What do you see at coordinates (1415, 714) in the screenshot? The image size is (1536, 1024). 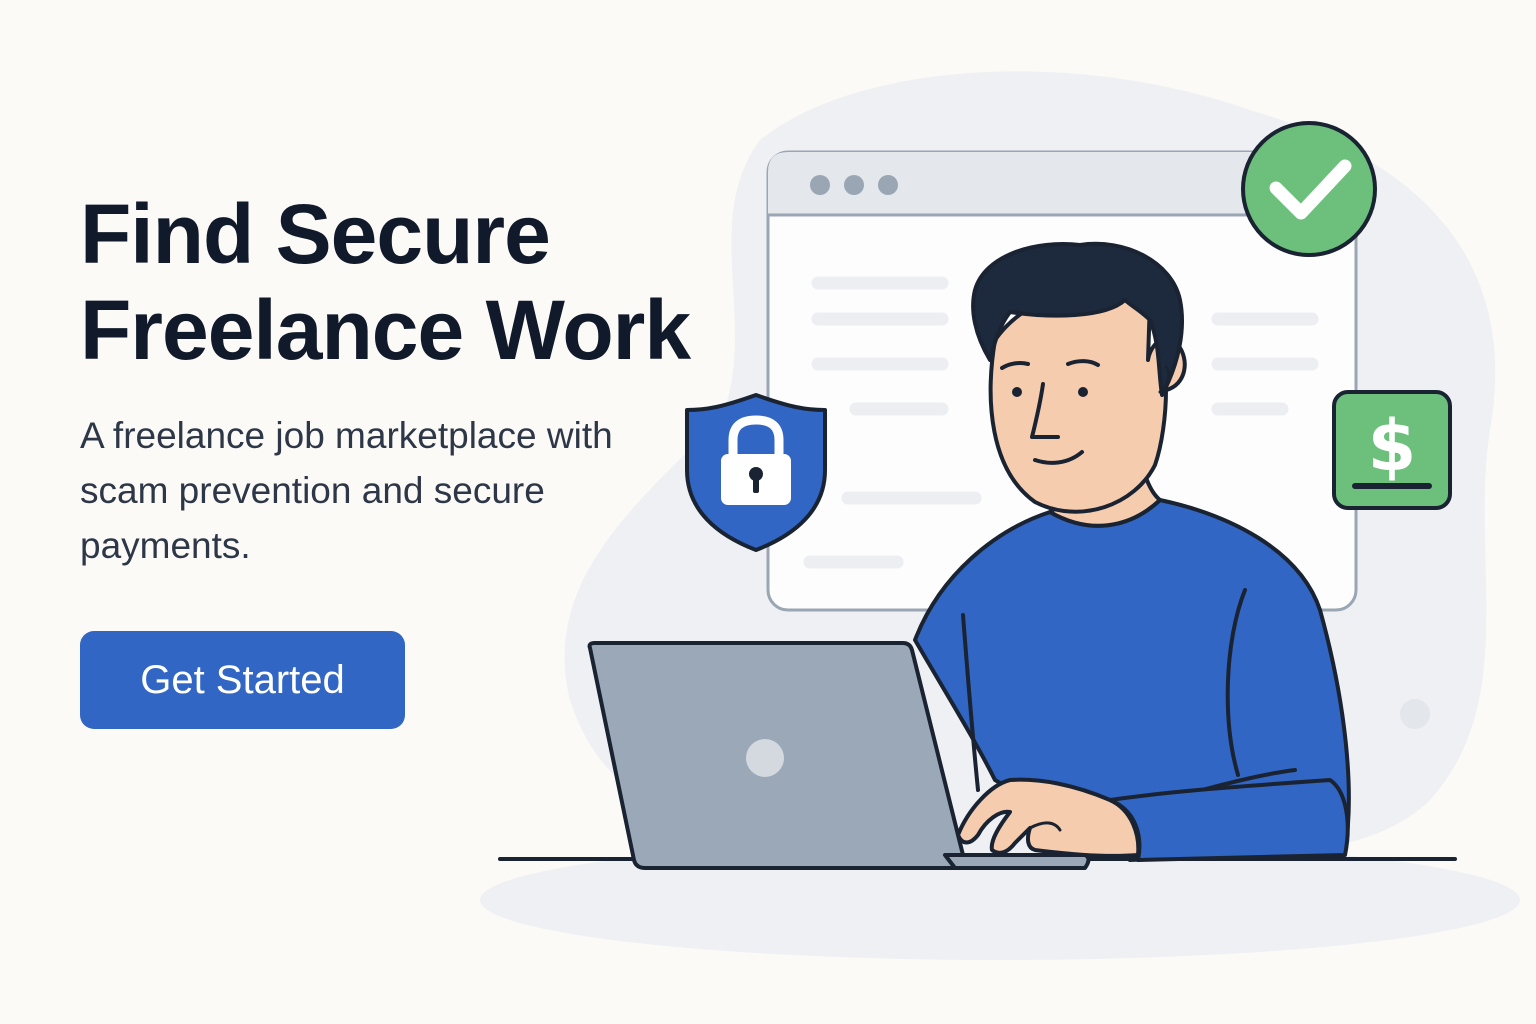 I see `decorative-dot` at bounding box center [1415, 714].